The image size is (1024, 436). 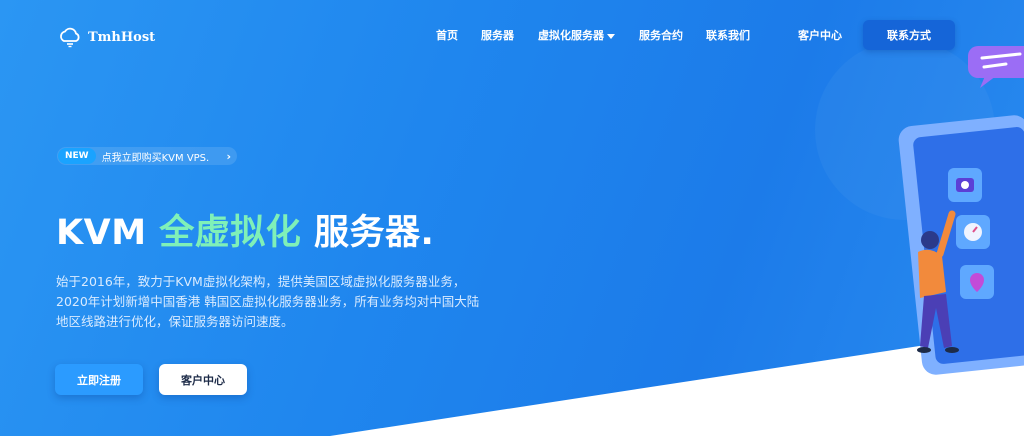 What do you see at coordinates (374, 233) in the screenshot?
I see `hero-title-part2: 服务器.` at bounding box center [374, 233].